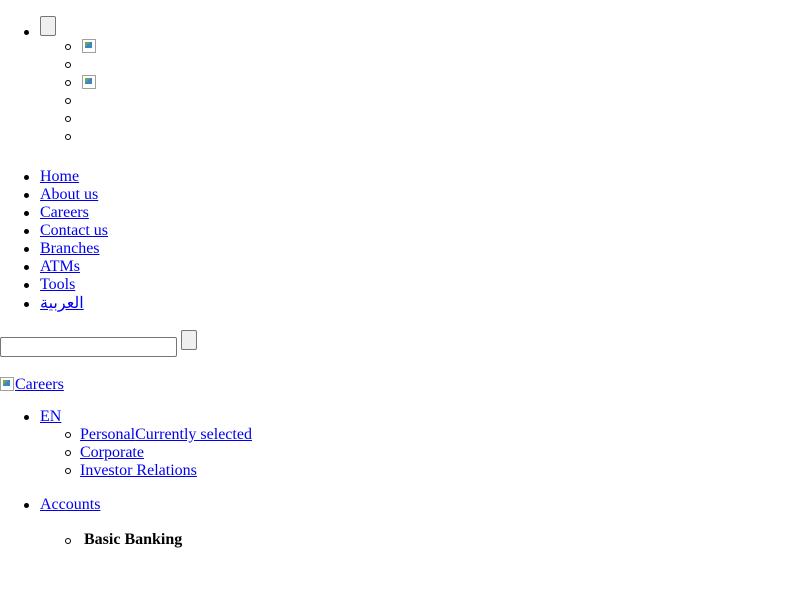  I want to click on accounts-item: Accounts Basic Banking, so click(103, 523).